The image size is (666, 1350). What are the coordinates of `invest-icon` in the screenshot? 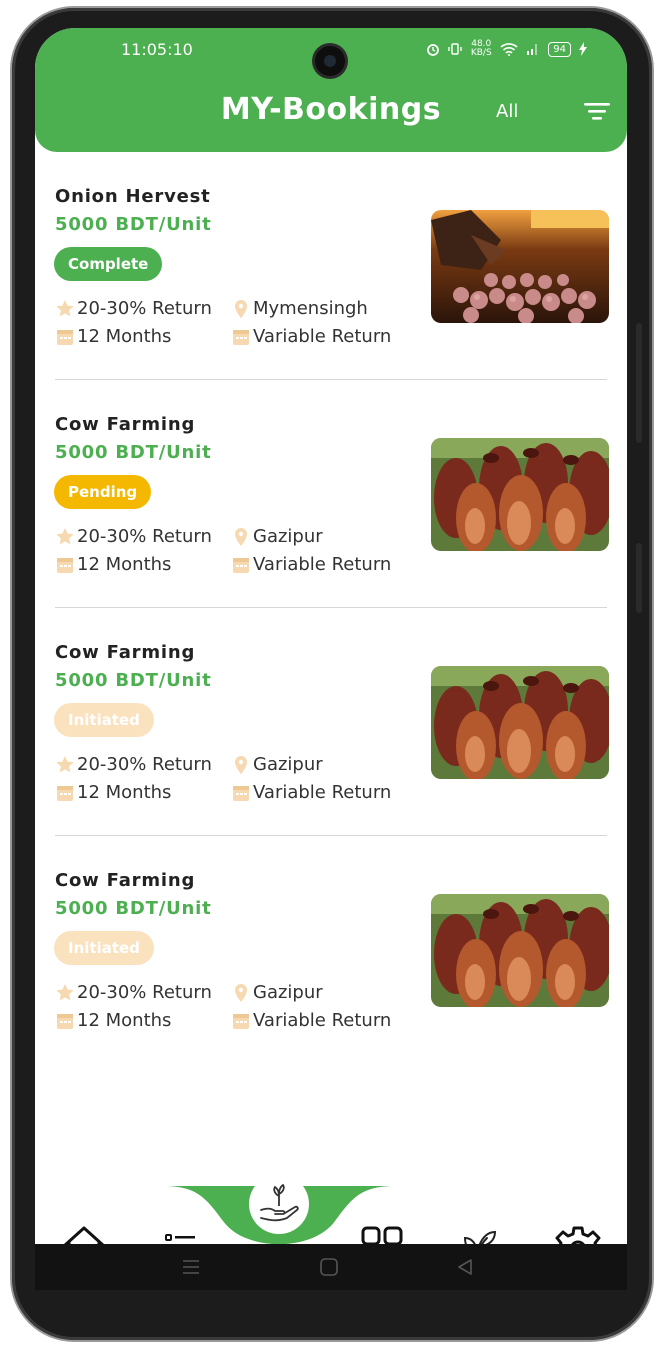 It's located at (279, 1202).